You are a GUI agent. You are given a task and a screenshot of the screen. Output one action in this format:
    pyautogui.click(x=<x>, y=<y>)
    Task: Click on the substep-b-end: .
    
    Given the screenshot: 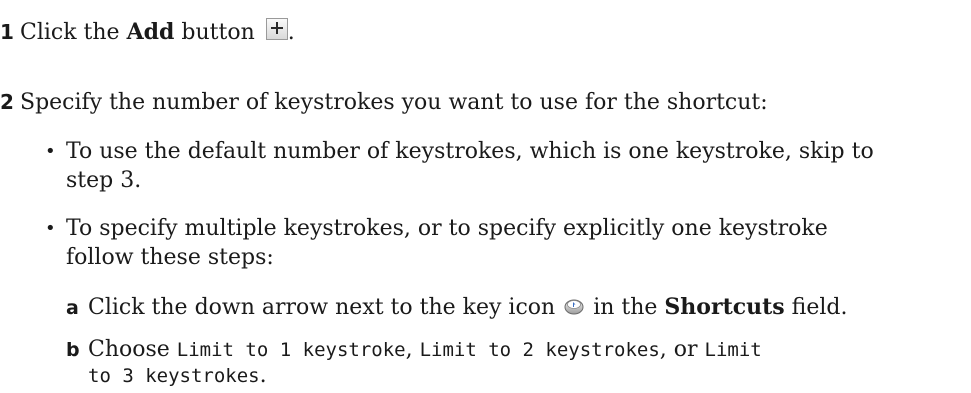 What is the action you would take?
    pyautogui.click(x=263, y=375)
    